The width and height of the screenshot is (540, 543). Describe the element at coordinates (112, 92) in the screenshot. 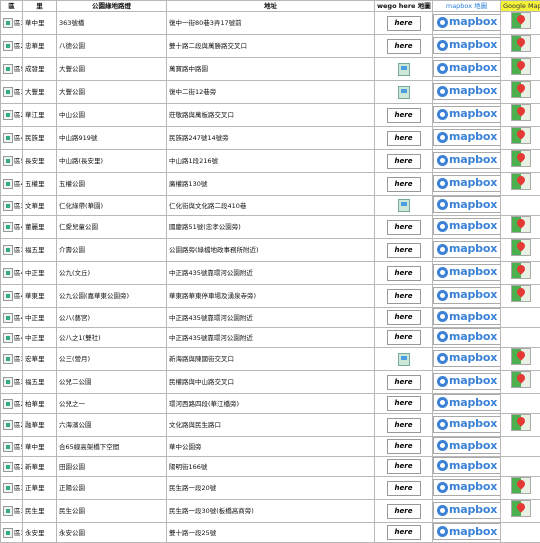

I see `park-name-cell: 大豐公園` at that location.